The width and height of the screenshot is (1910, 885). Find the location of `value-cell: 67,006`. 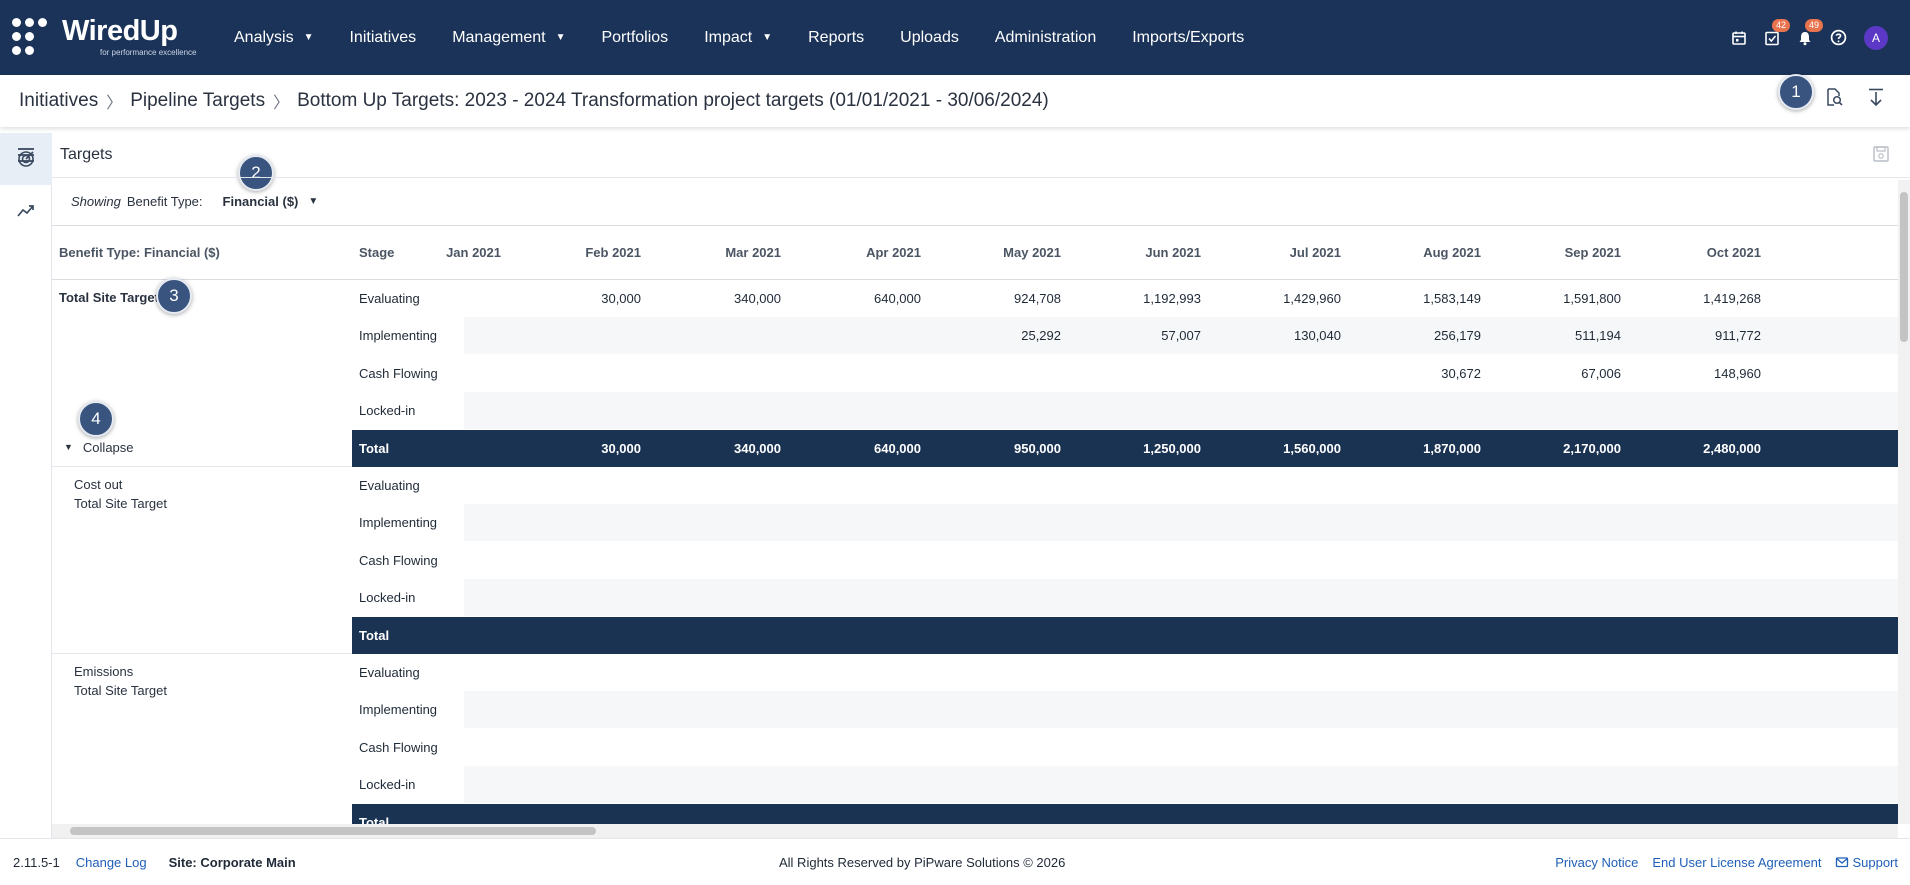

value-cell: 67,006 is located at coordinates (1566, 373).